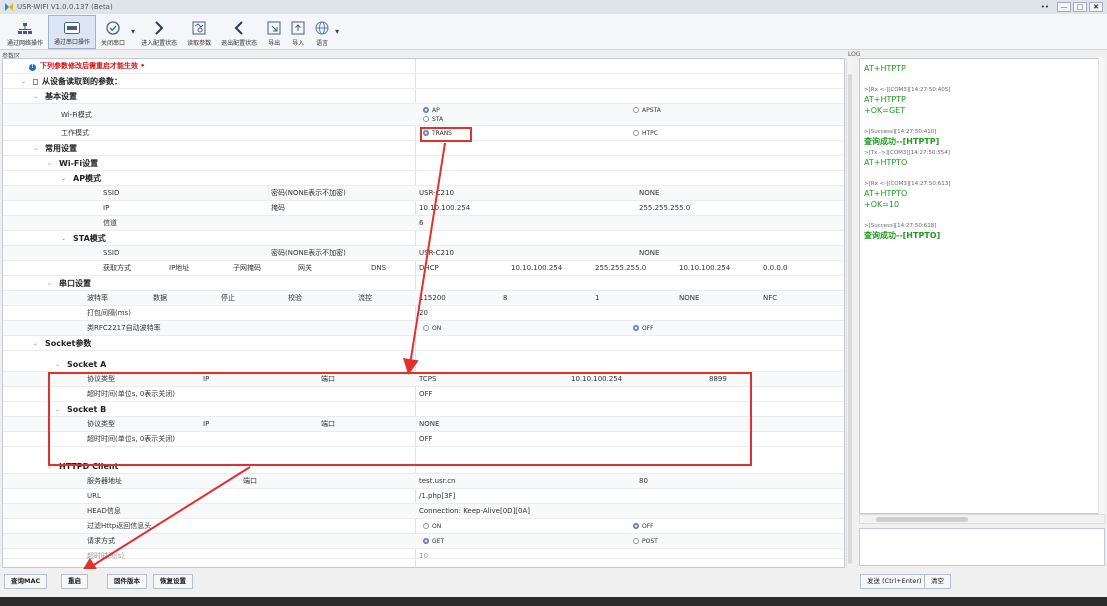 This screenshot has width=1107, height=606. Describe the element at coordinates (298, 32) in the screenshot. I see `import-button: 导入` at that location.